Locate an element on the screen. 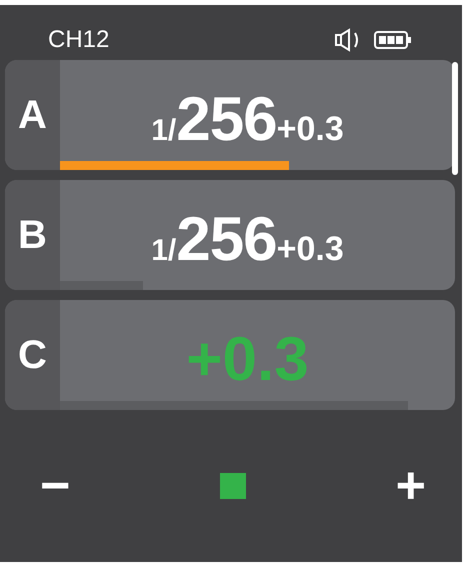 Image resolution: width=465 pixels, height=567 pixels. square-icon is located at coordinates (233, 486).